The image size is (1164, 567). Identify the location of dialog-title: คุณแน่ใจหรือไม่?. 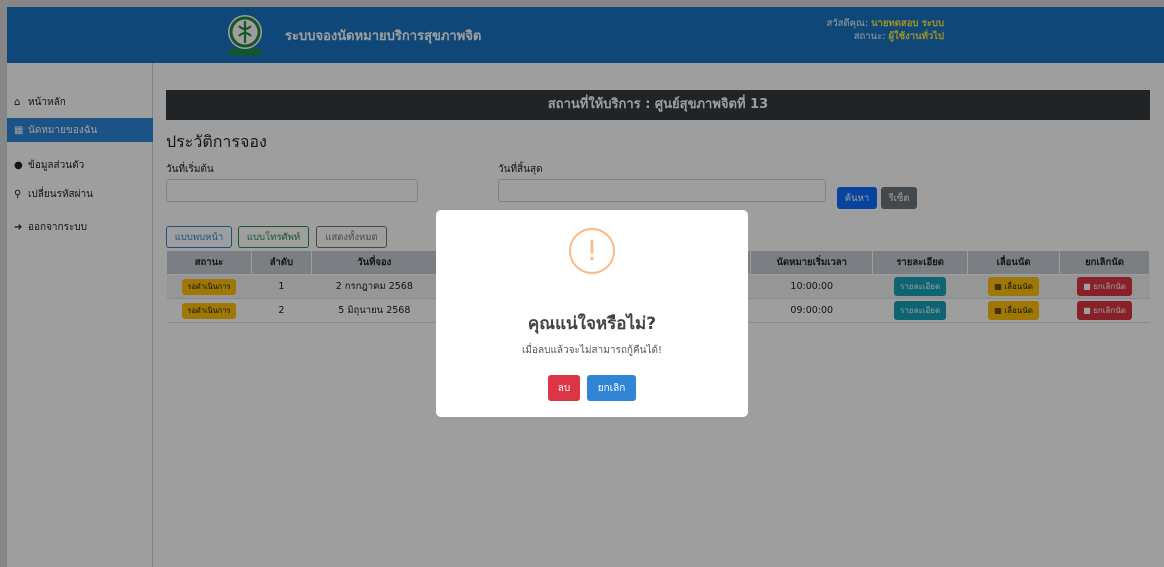
(592, 324).